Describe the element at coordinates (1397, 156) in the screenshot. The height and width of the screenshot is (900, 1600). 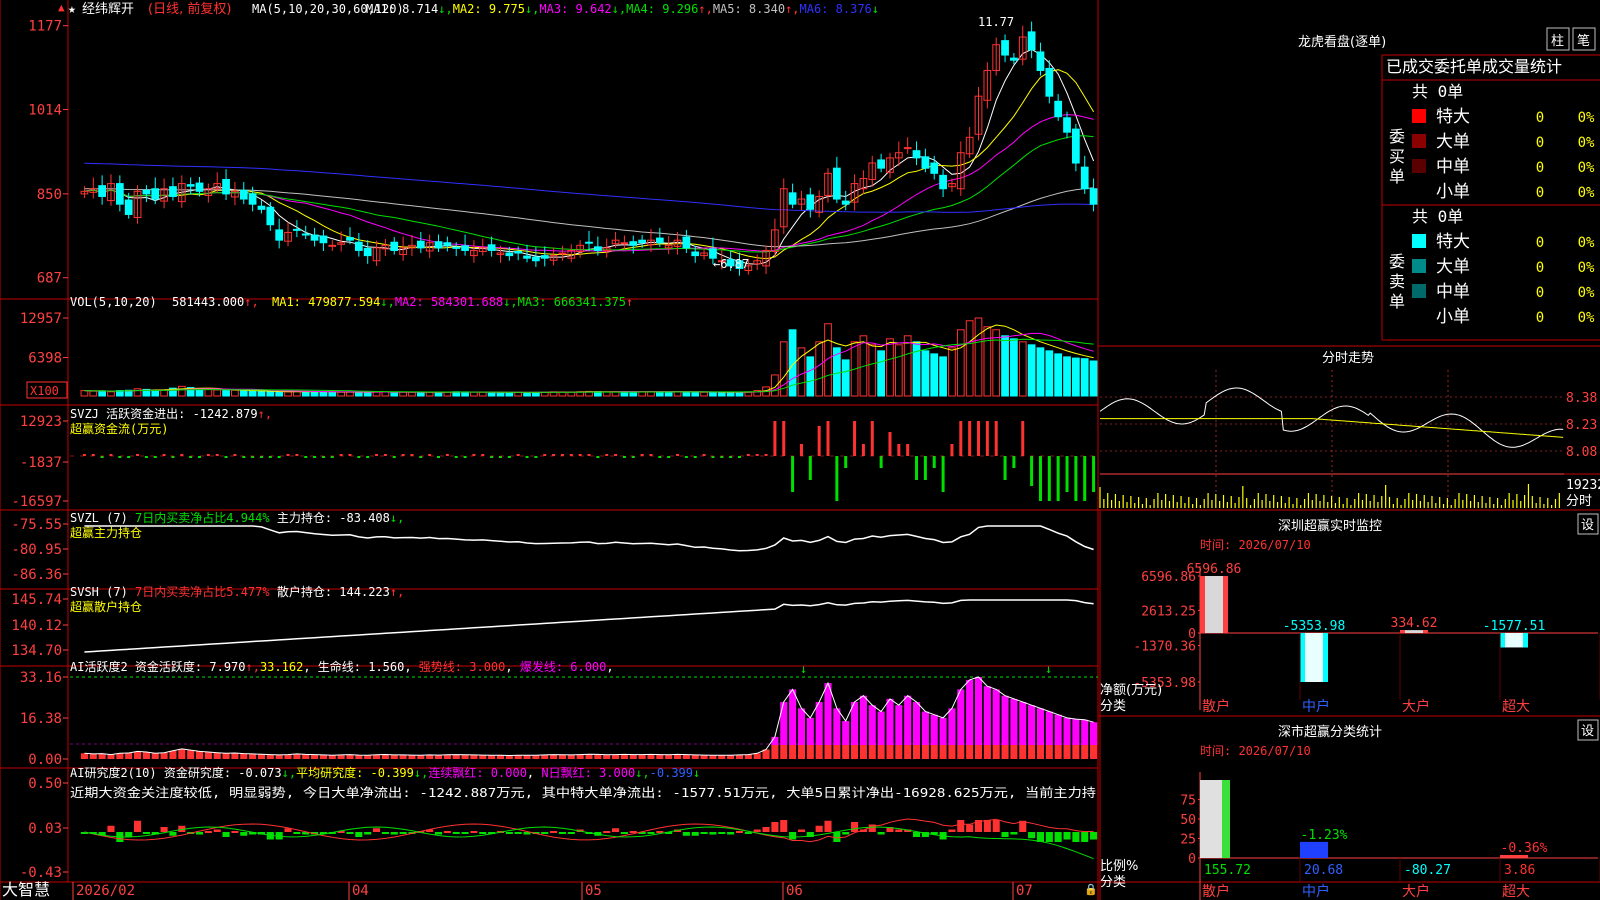
I see `order-side-label: 买` at that location.